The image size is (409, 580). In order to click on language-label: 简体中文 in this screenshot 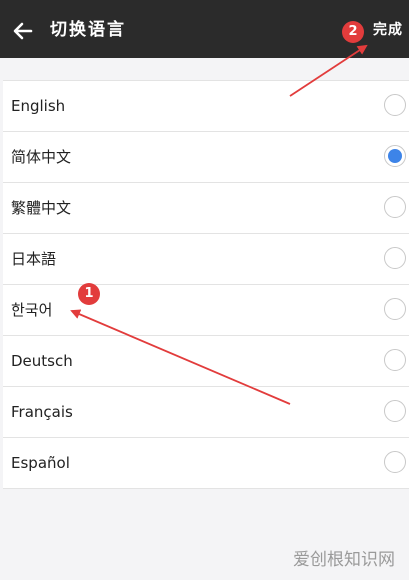, I will do `click(41, 157)`.